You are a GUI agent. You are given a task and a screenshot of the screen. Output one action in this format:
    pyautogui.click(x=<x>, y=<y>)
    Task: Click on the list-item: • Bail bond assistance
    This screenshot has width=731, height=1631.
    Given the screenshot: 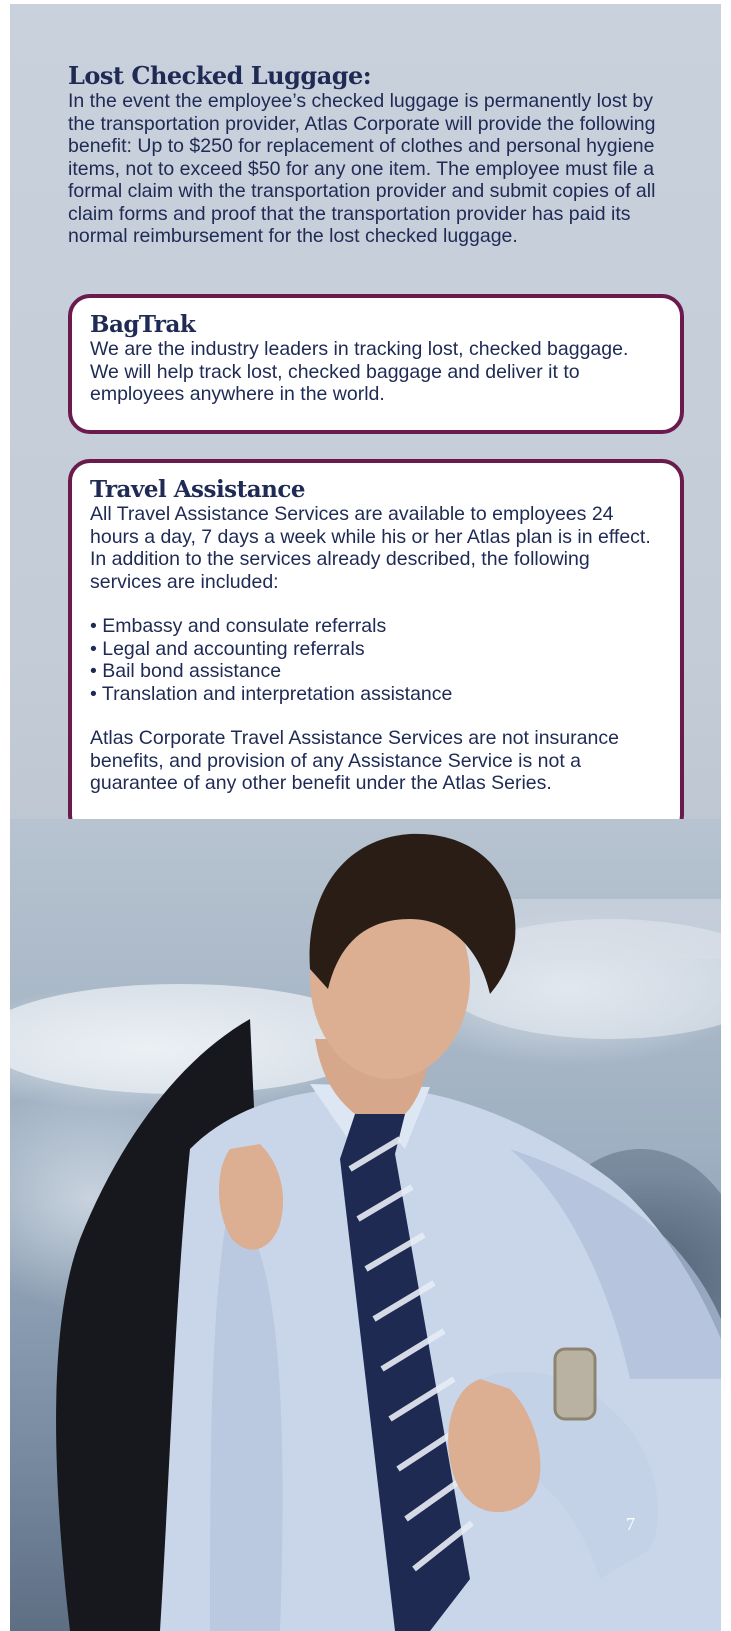 What is the action you would take?
    pyautogui.click(x=186, y=671)
    